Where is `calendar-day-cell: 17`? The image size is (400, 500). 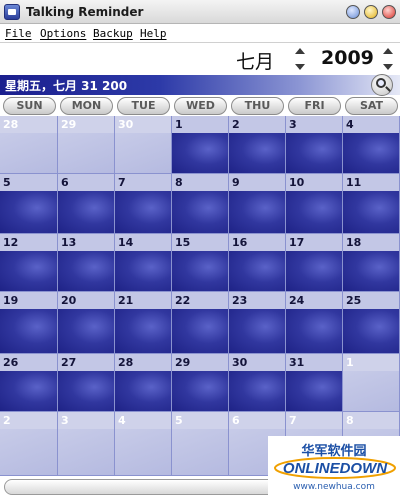
calendar-day-cell: 17 is located at coordinates (314, 263).